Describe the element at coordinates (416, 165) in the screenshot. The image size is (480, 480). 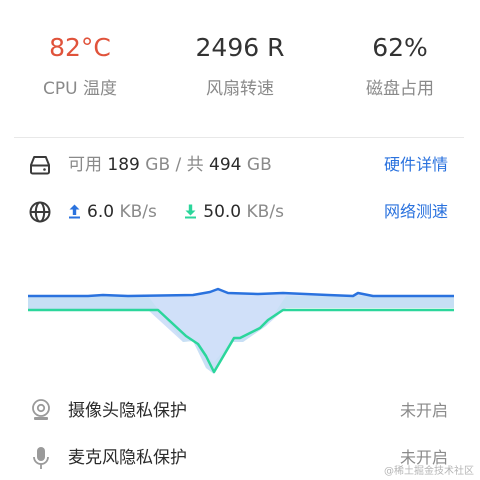
I see `hardware-details-link: 硬件详情` at that location.